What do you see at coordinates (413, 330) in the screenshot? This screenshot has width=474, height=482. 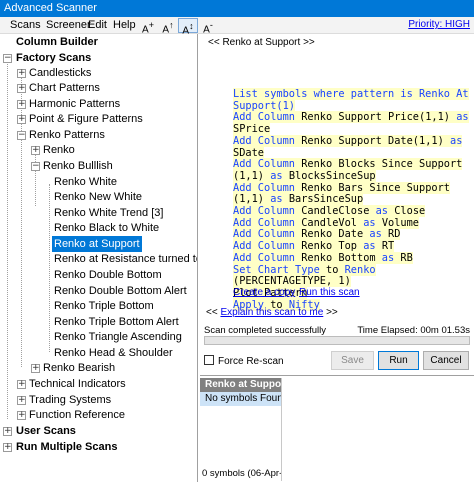 I see `time-elapsed: Time Elapsed: 00m 01.53s` at bounding box center [413, 330].